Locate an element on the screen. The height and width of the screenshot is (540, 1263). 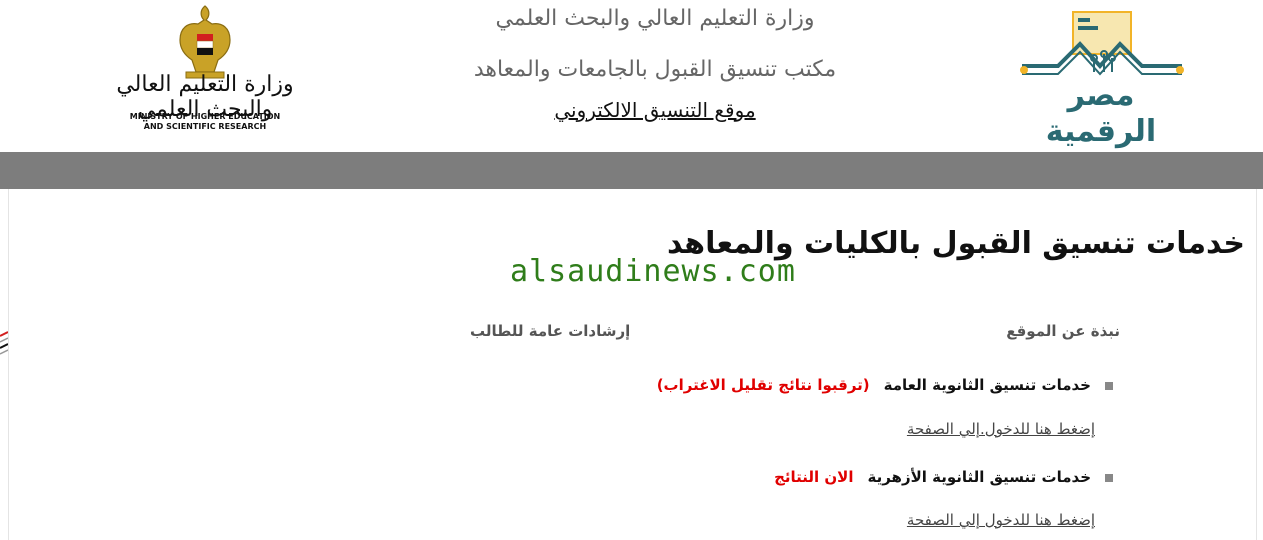
ministry-title: وزارة التعليم العالي والبحث العلمي is located at coordinates (655, 18).